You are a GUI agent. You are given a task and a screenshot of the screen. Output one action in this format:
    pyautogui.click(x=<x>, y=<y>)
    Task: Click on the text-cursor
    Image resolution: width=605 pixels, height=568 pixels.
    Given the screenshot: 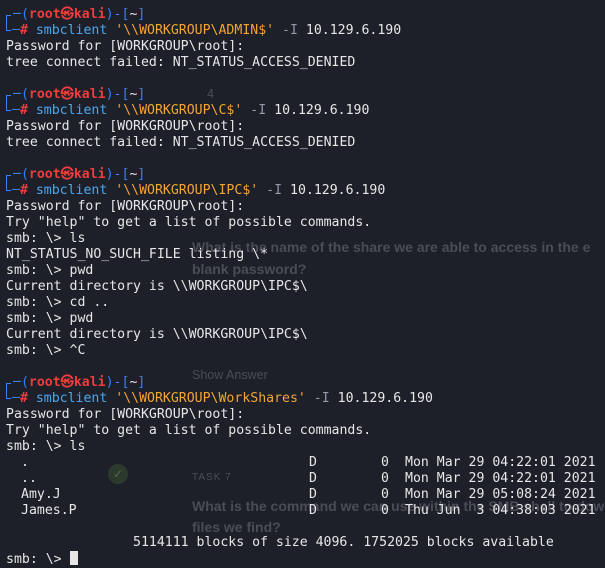 What is the action you would take?
    pyautogui.click(x=73, y=558)
    